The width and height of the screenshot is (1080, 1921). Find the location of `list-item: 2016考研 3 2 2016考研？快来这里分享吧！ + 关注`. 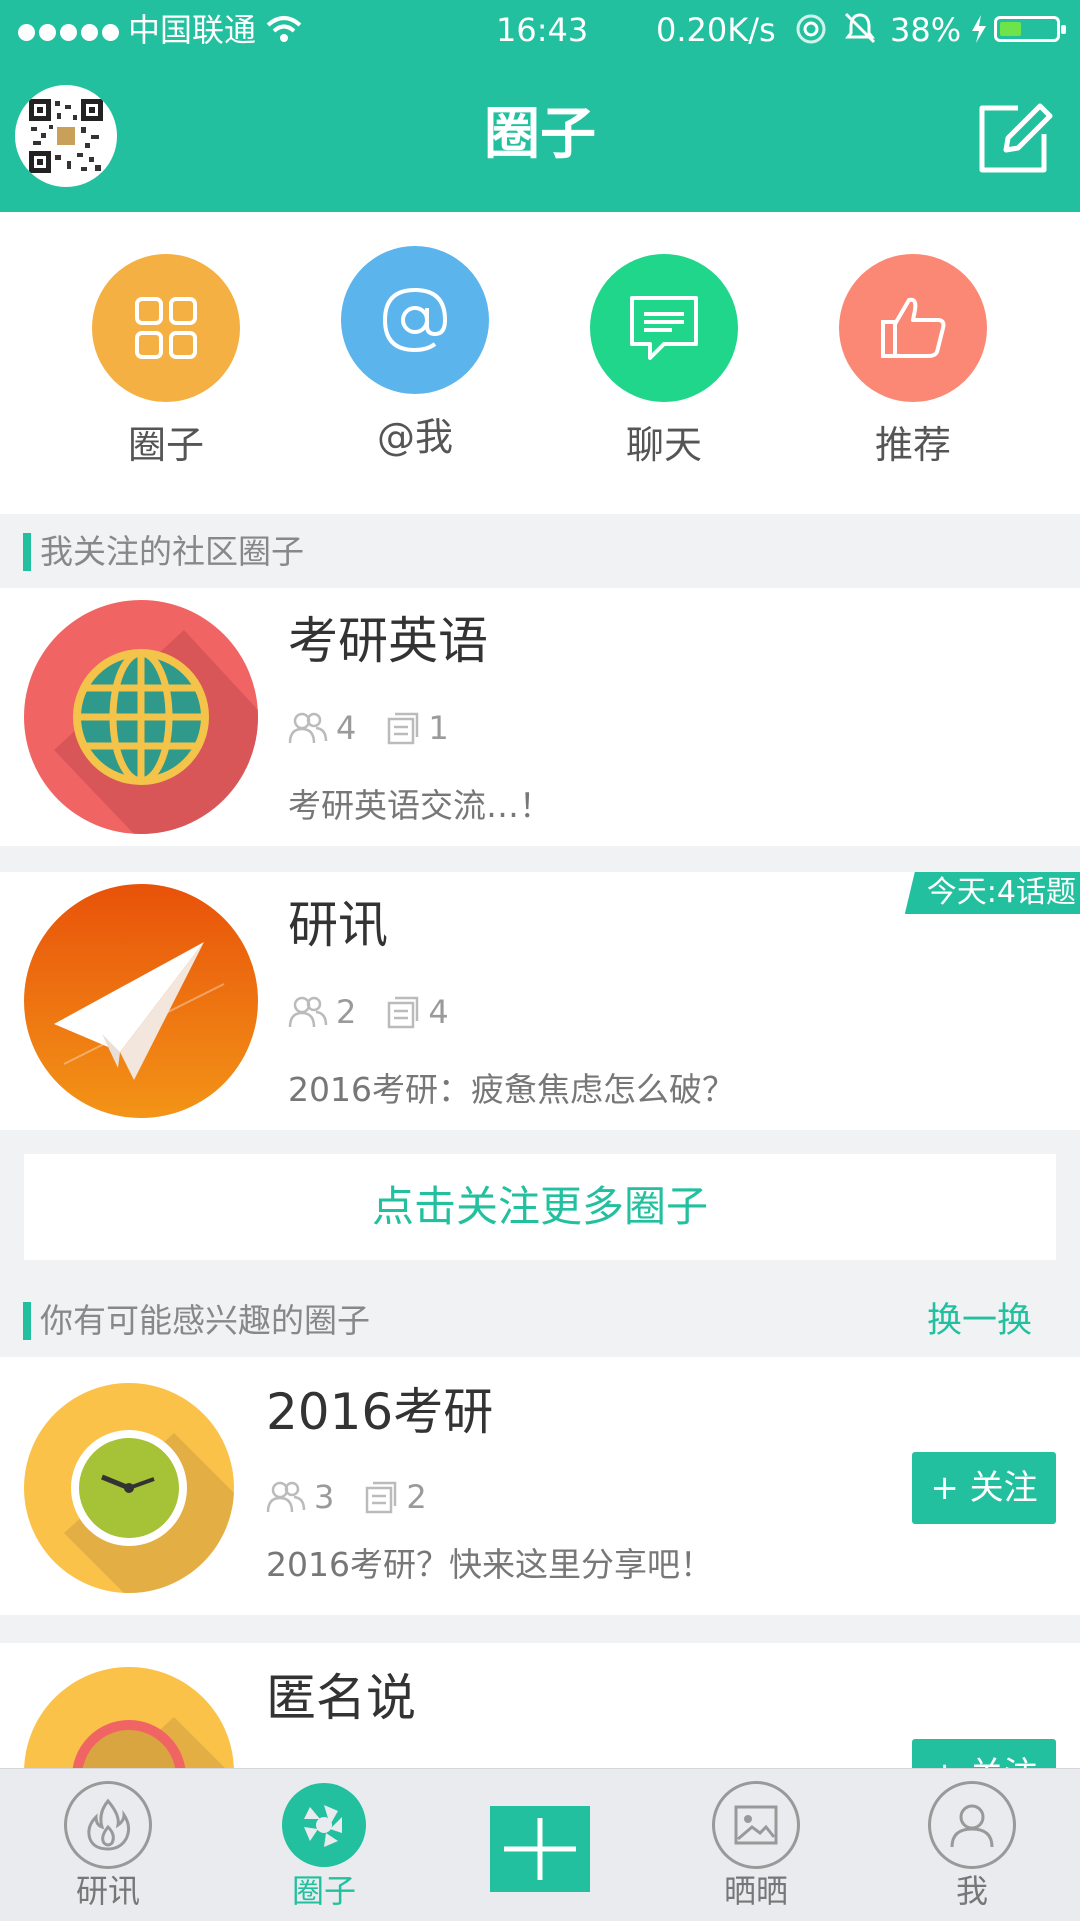

list-item: 2016考研 3 2 2016考研？快来这里分享吧！ + 关注 is located at coordinates (540, 1486).